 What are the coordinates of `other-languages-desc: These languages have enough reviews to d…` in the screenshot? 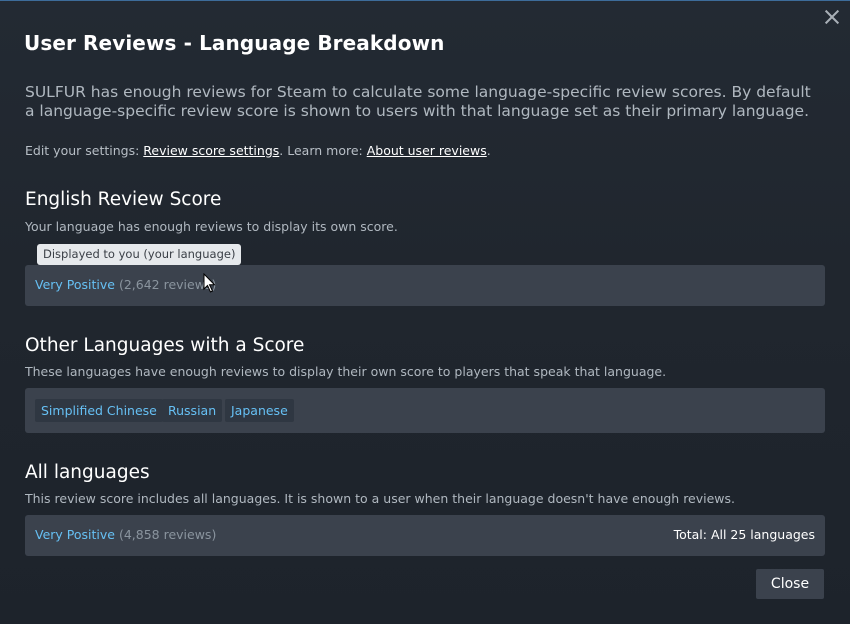 It's located at (346, 371).